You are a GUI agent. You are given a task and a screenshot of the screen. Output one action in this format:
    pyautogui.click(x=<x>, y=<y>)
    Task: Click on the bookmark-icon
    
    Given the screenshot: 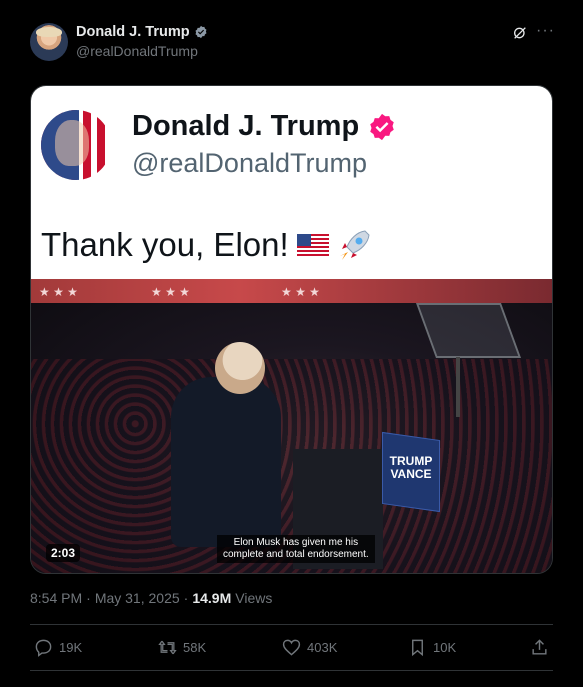 What is the action you would take?
    pyautogui.click(x=417, y=648)
    